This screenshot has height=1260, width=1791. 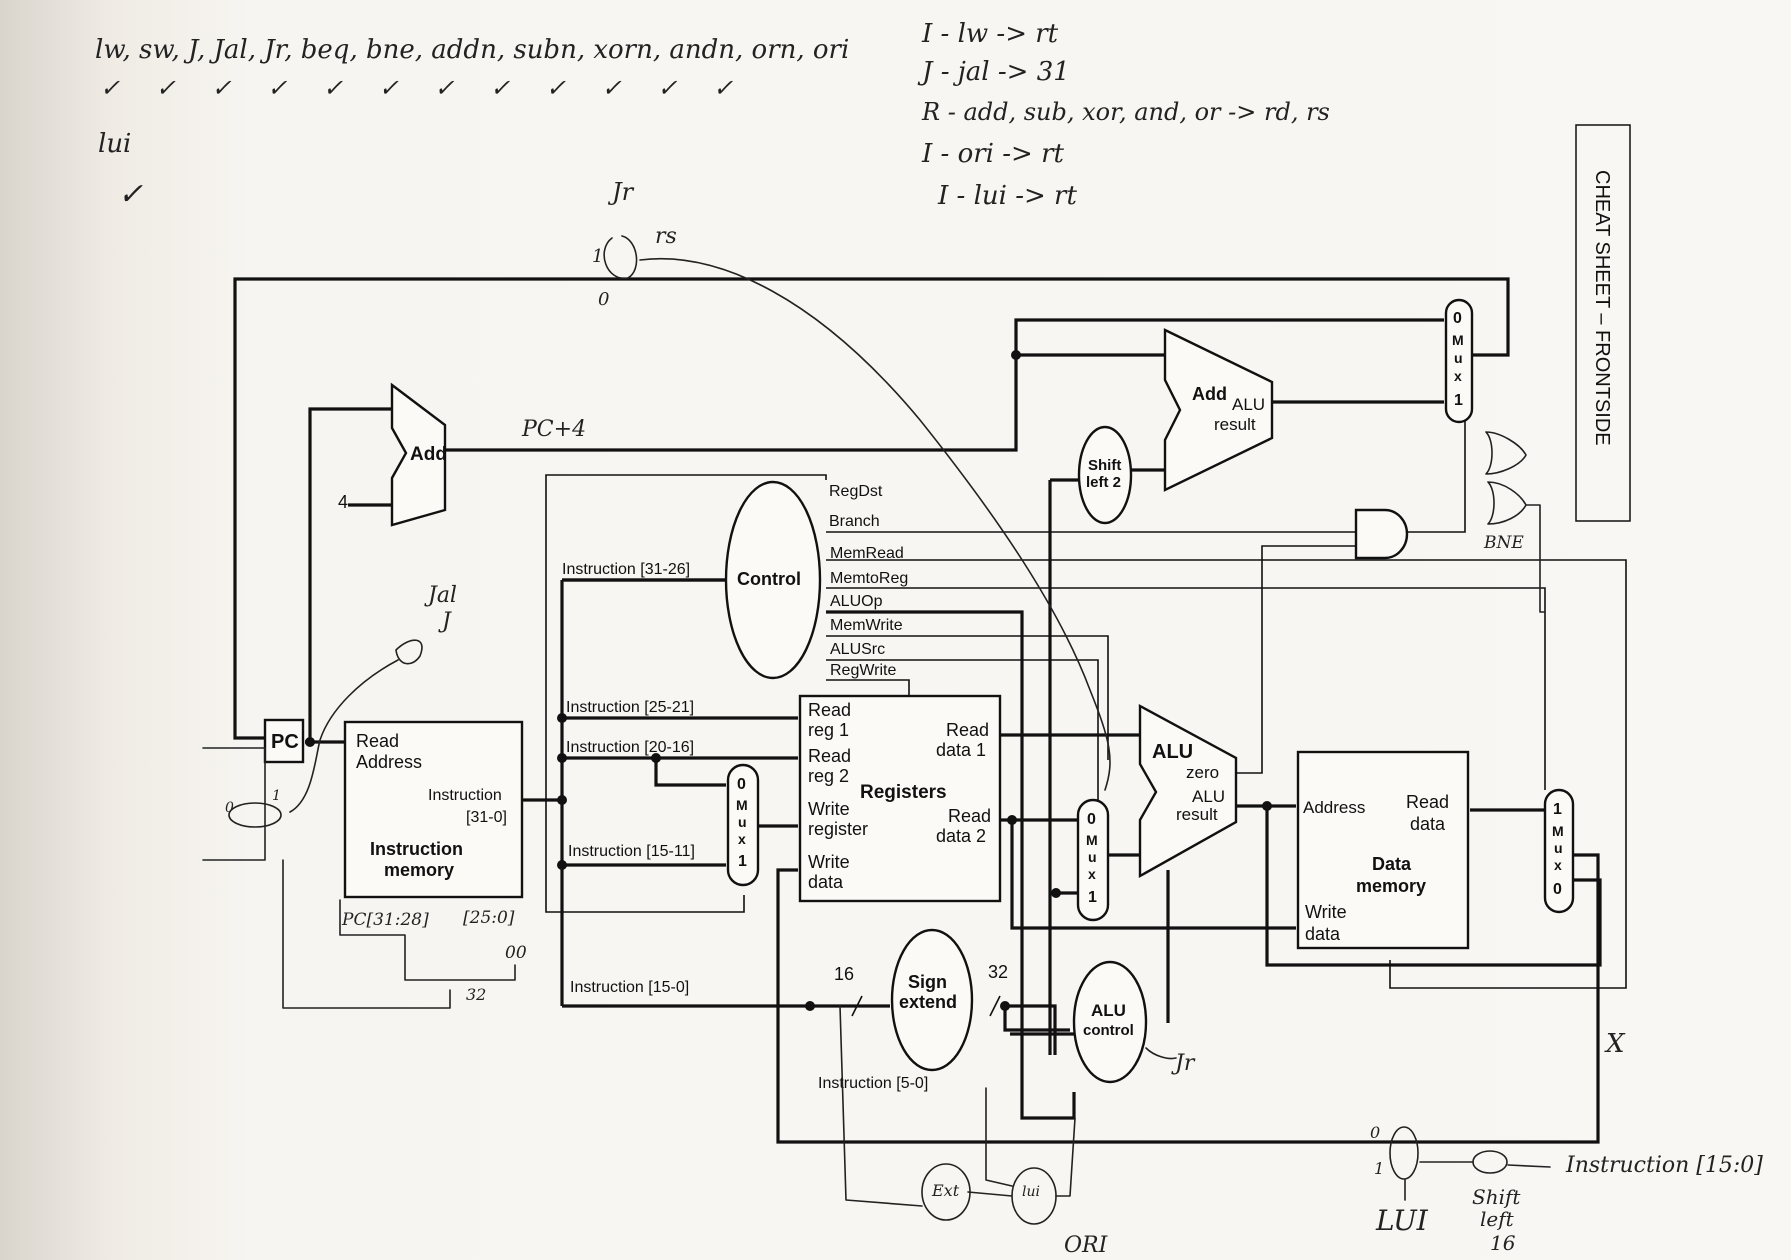 What do you see at coordinates (445, 621) in the screenshot?
I see `j-annotation: J` at bounding box center [445, 621].